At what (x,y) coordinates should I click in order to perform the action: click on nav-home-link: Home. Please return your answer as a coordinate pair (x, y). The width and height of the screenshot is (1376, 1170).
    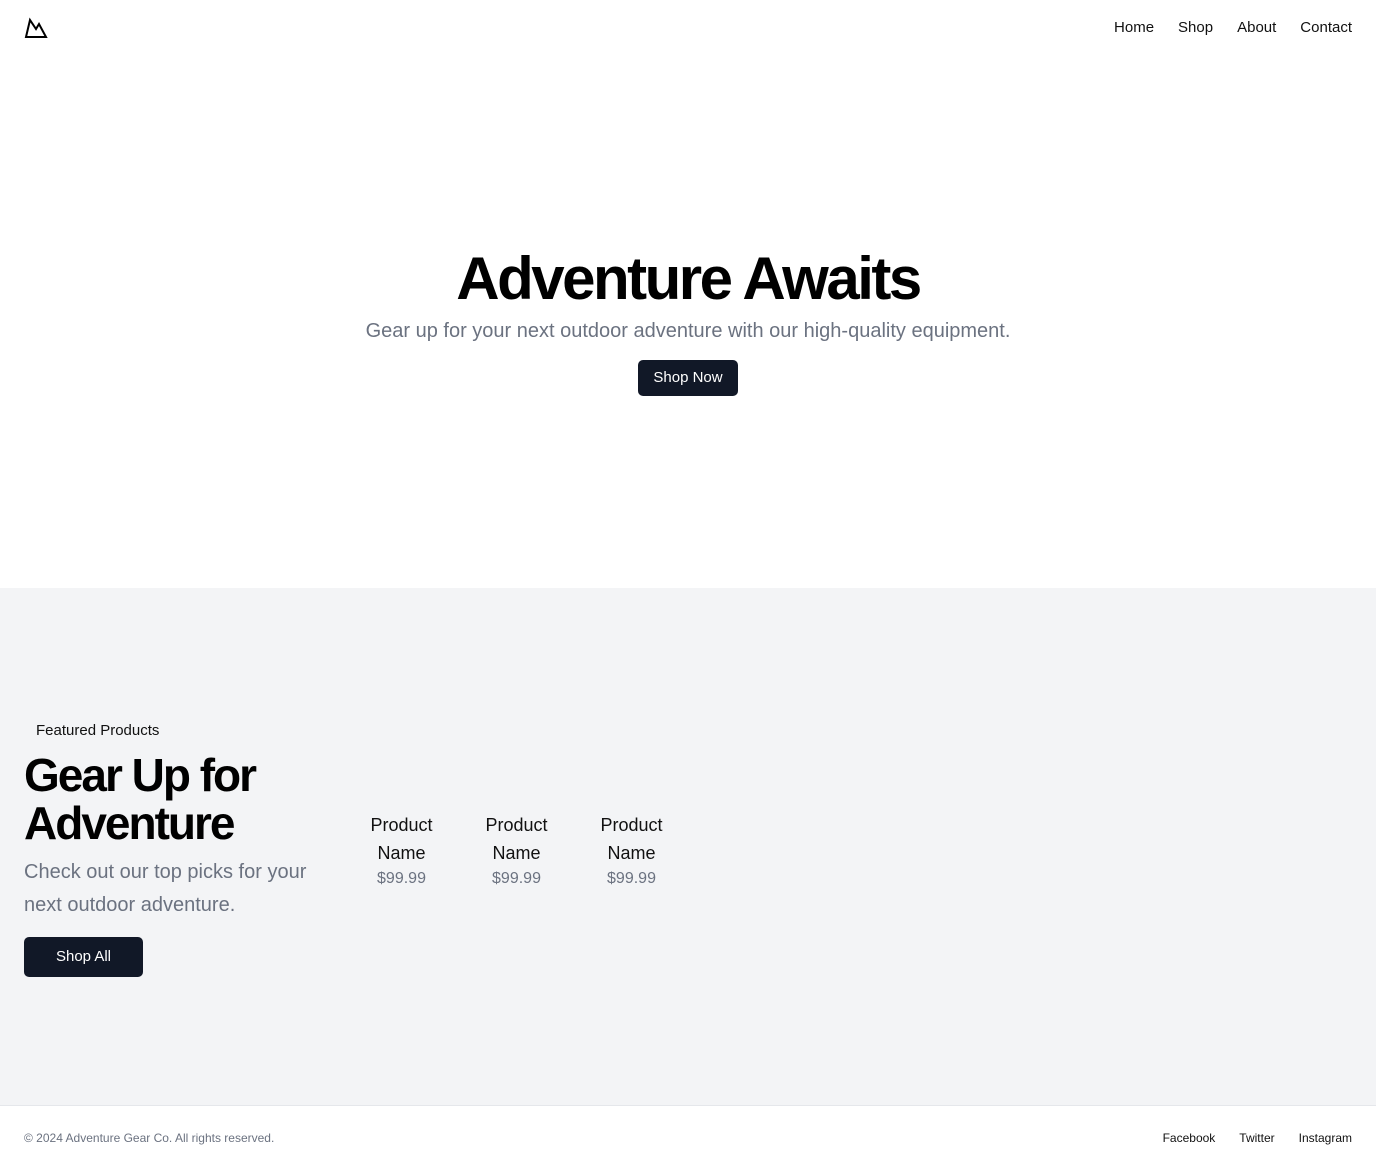
    Looking at the image, I should click on (1134, 28).